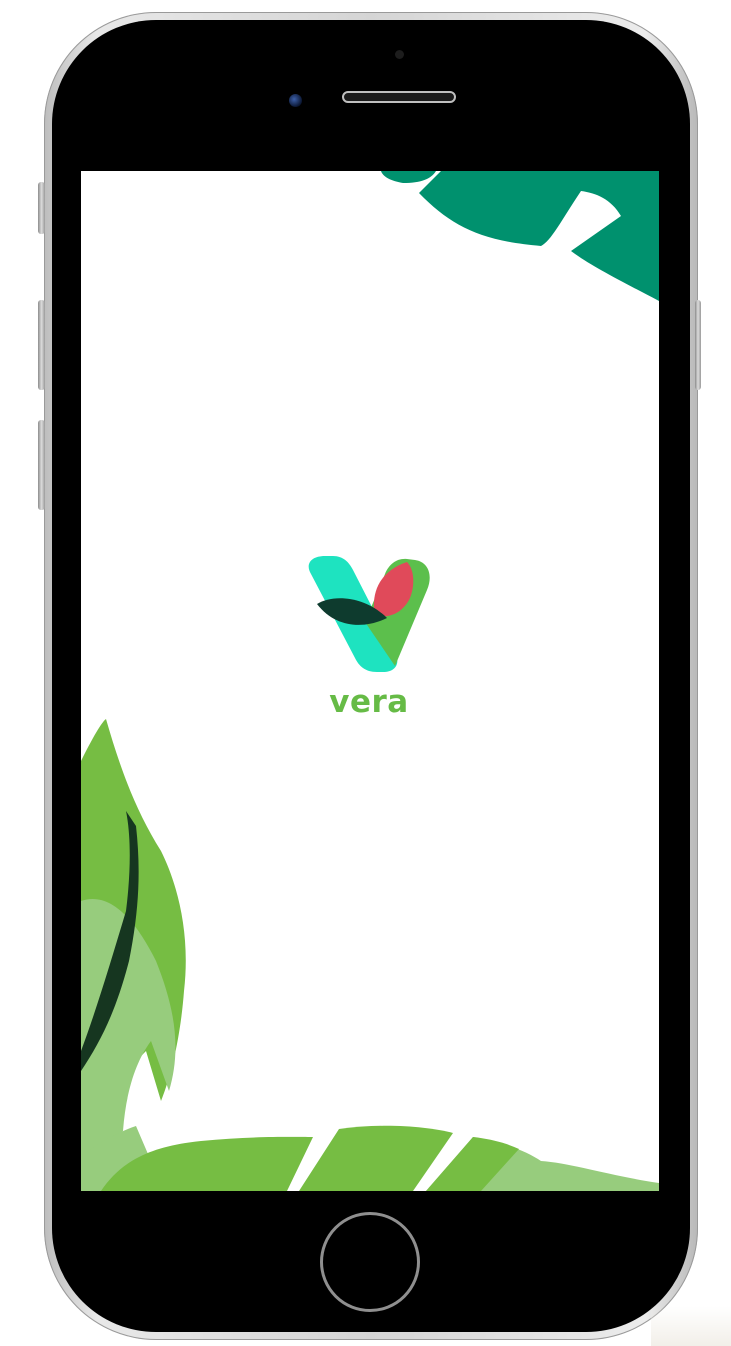 This screenshot has width=731, height=1346. I want to click on front-camera-icon, so click(295, 100).